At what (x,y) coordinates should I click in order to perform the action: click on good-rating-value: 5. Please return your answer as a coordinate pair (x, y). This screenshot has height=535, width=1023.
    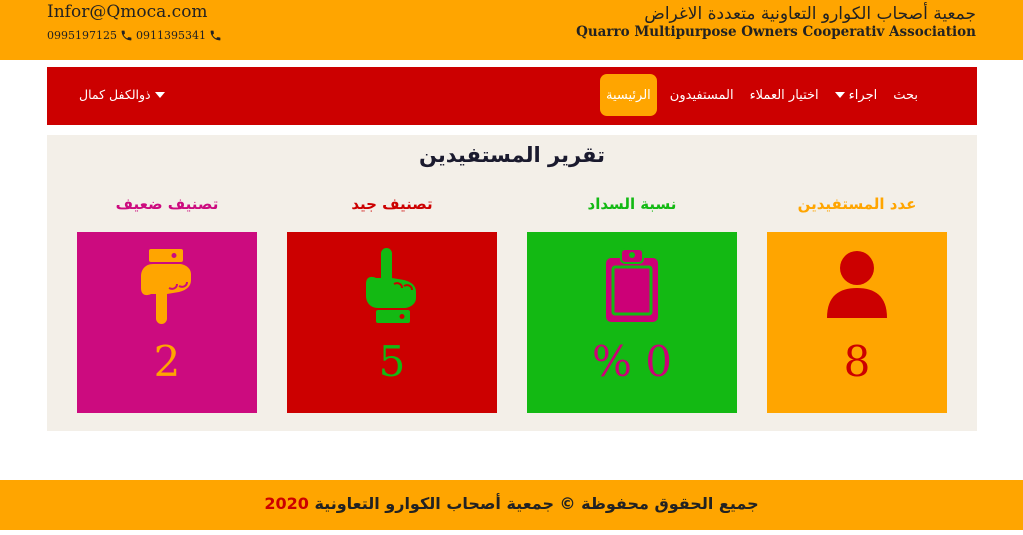
    Looking at the image, I should click on (392, 361).